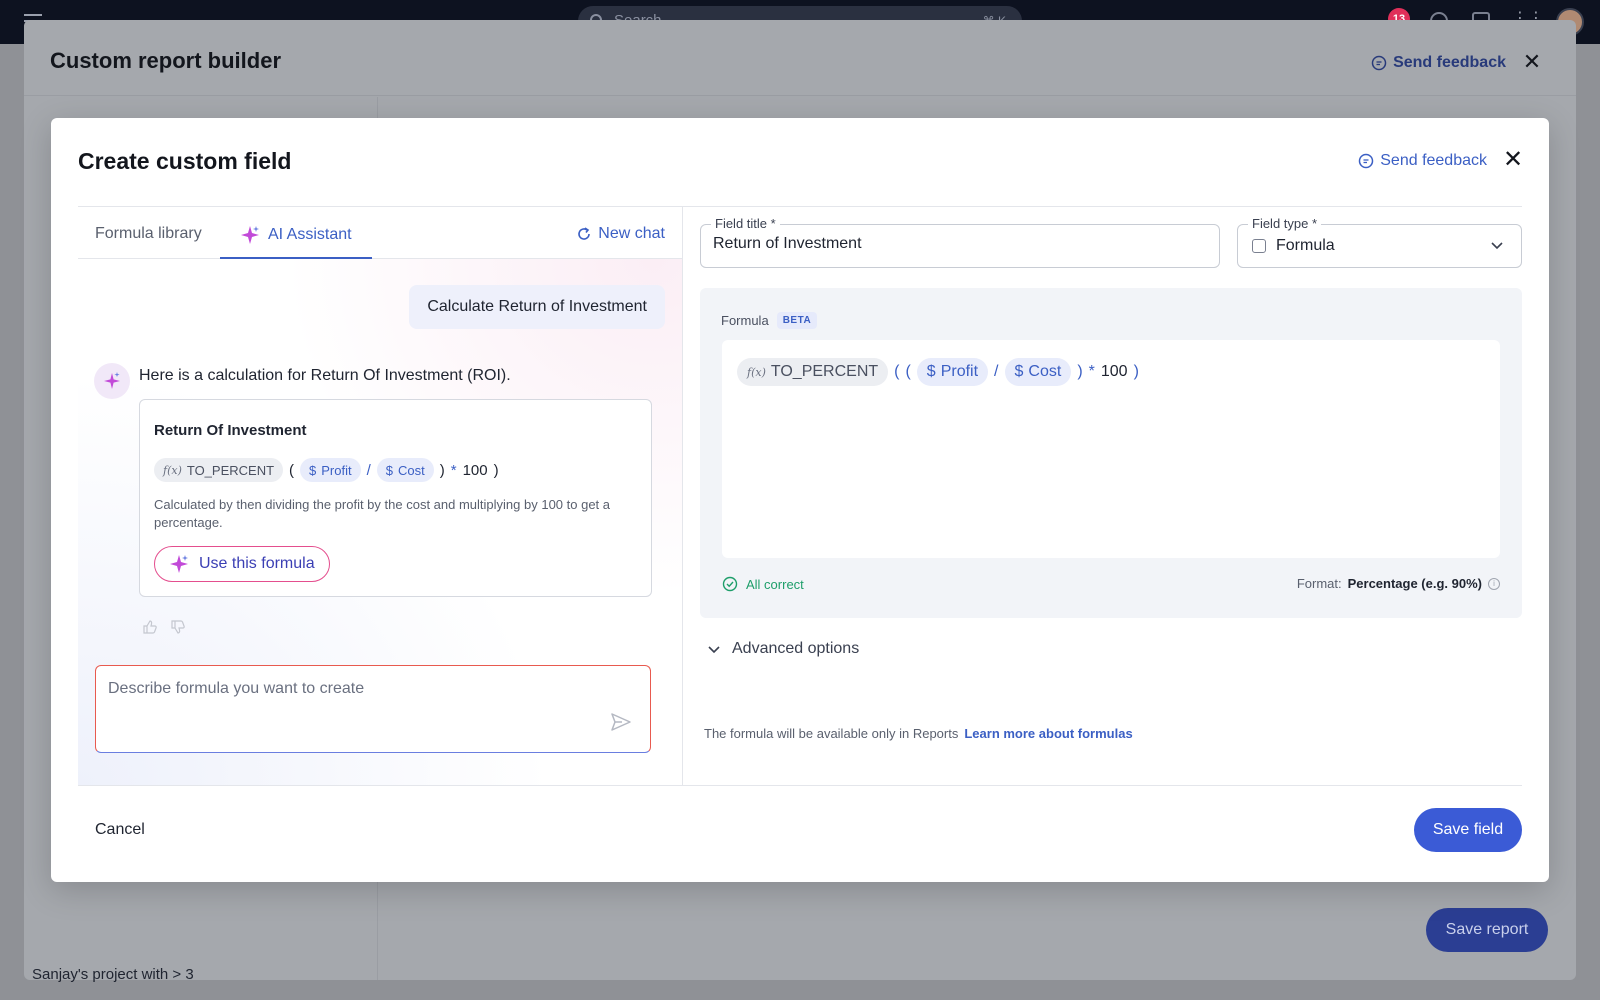 The width and height of the screenshot is (1600, 1000). Describe the element at coordinates (1449, 62) in the screenshot. I see `report-feedback-label: Send feedback` at that location.